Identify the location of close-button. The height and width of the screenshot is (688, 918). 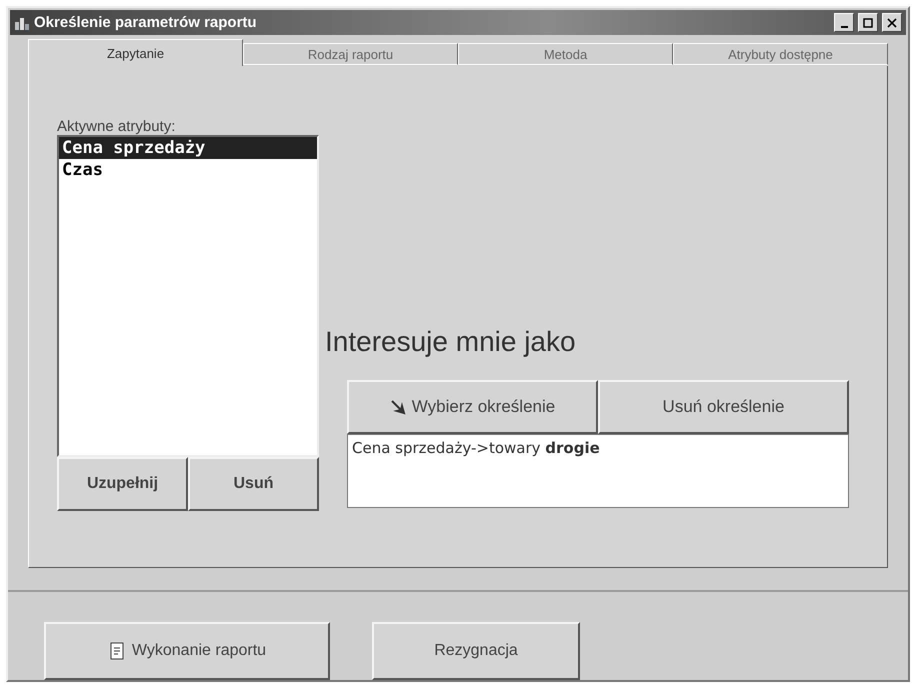
(892, 22).